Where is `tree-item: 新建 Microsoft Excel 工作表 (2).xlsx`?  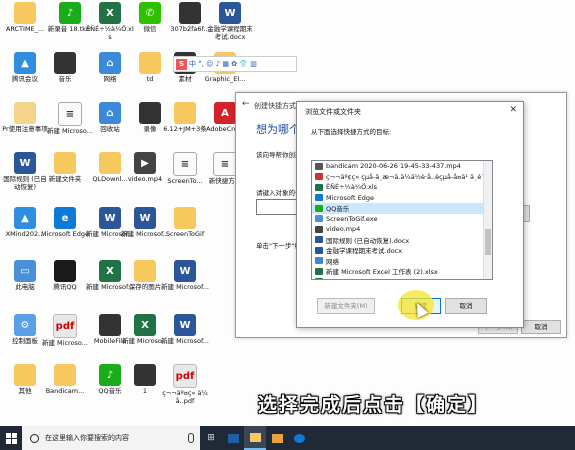 tree-item: 新建 Microsoft Excel 工作表 (2).xlsx is located at coordinates (402, 271).